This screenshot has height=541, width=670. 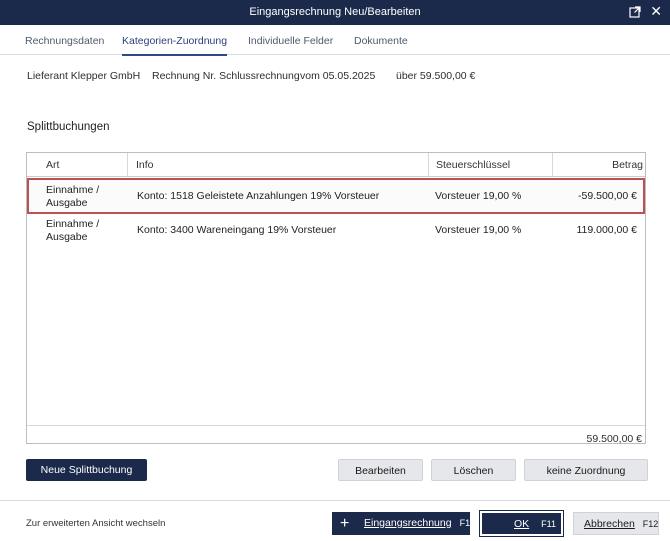 I want to click on ok-button: OK F11, so click(x=521, y=523).